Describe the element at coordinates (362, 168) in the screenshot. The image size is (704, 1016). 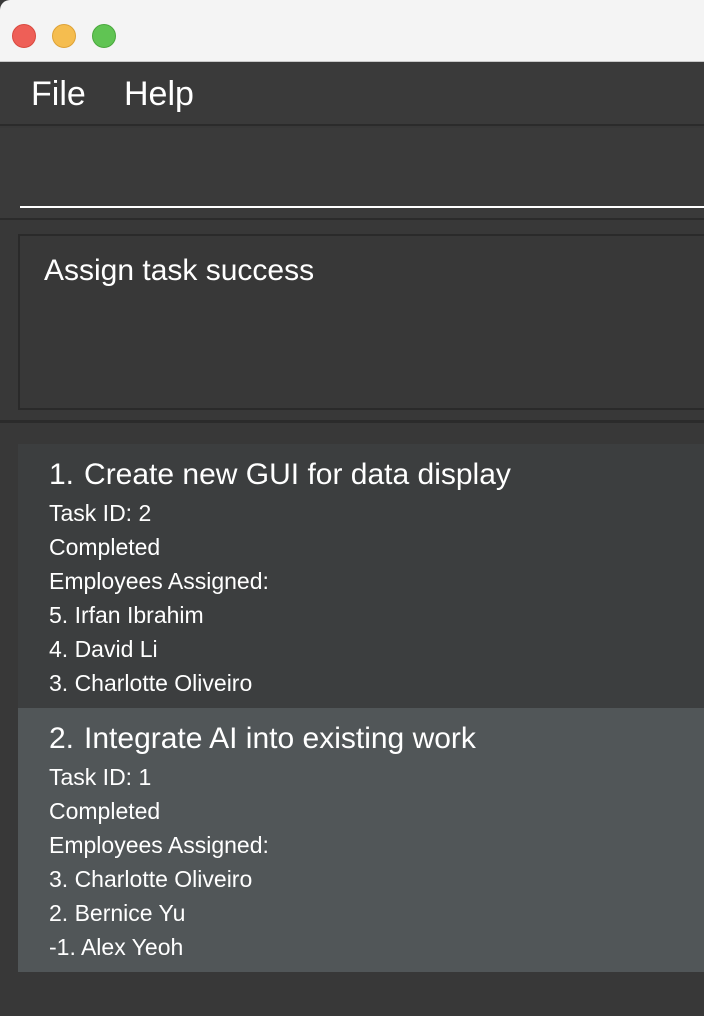
I see `command-input` at that location.